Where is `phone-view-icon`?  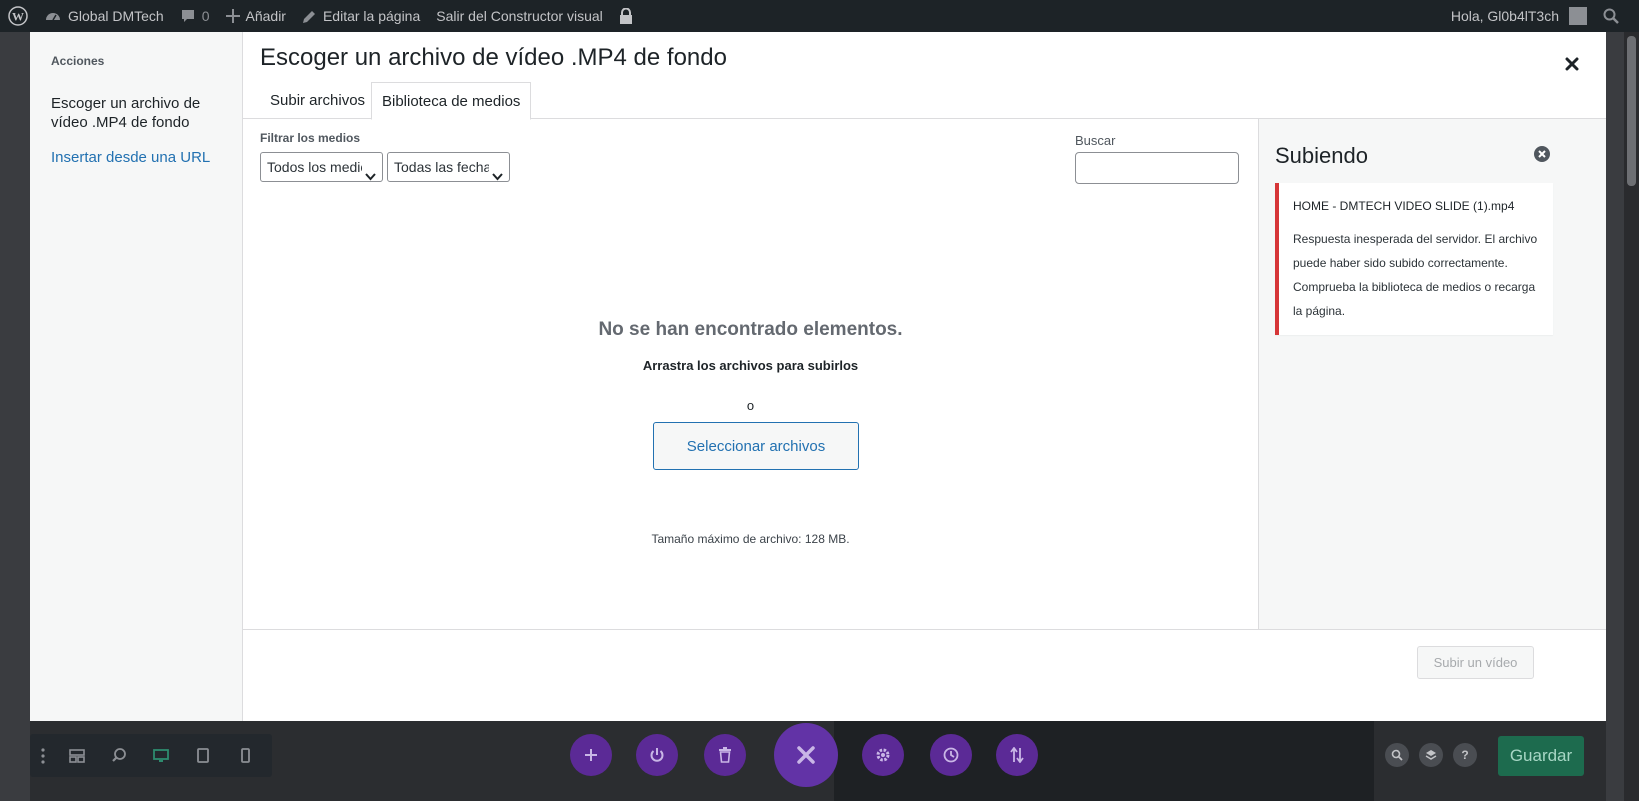 phone-view-icon is located at coordinates (245, 755).